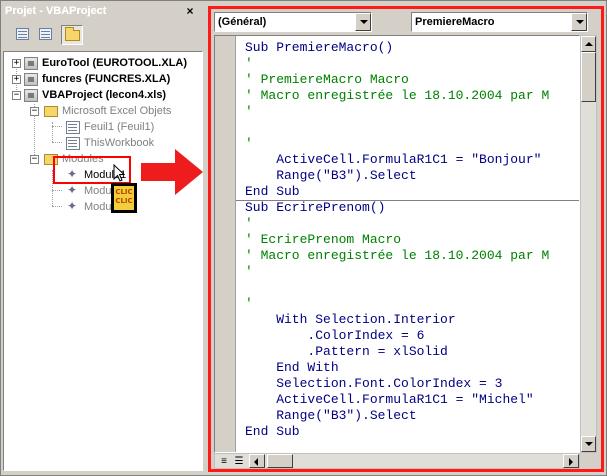  Describe the element at coordinates (239, 461) in the screenshot. I see `full-module-view-icon: ☰` at that location.